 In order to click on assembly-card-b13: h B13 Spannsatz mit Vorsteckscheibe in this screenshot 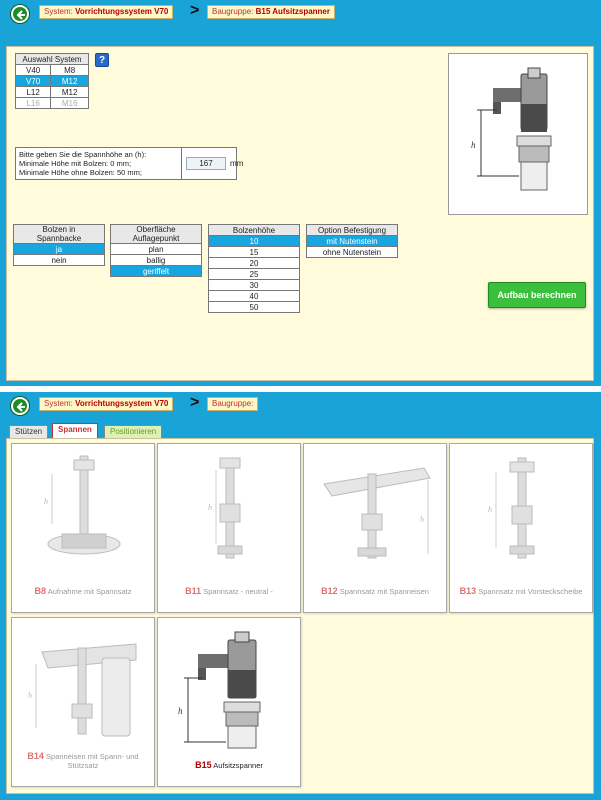, I will do `click(521, 528)`.